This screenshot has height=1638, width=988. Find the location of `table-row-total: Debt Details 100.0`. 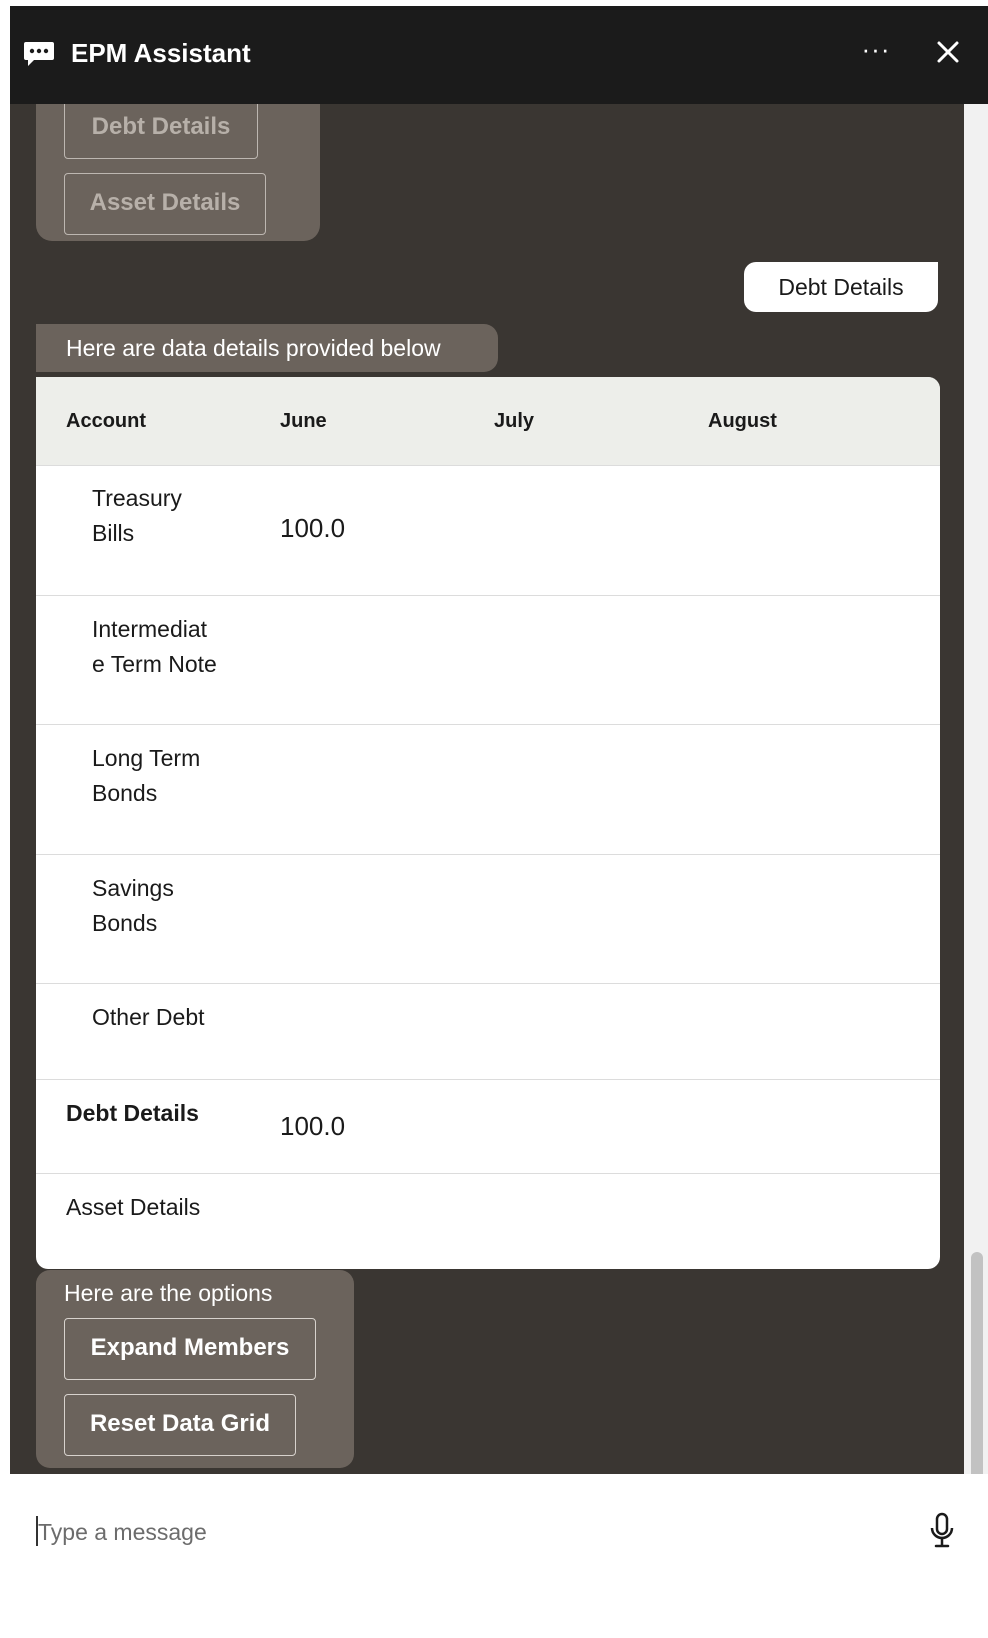

table-row-total: Debt Details 100.0 is located at coordinates (488, 1126).